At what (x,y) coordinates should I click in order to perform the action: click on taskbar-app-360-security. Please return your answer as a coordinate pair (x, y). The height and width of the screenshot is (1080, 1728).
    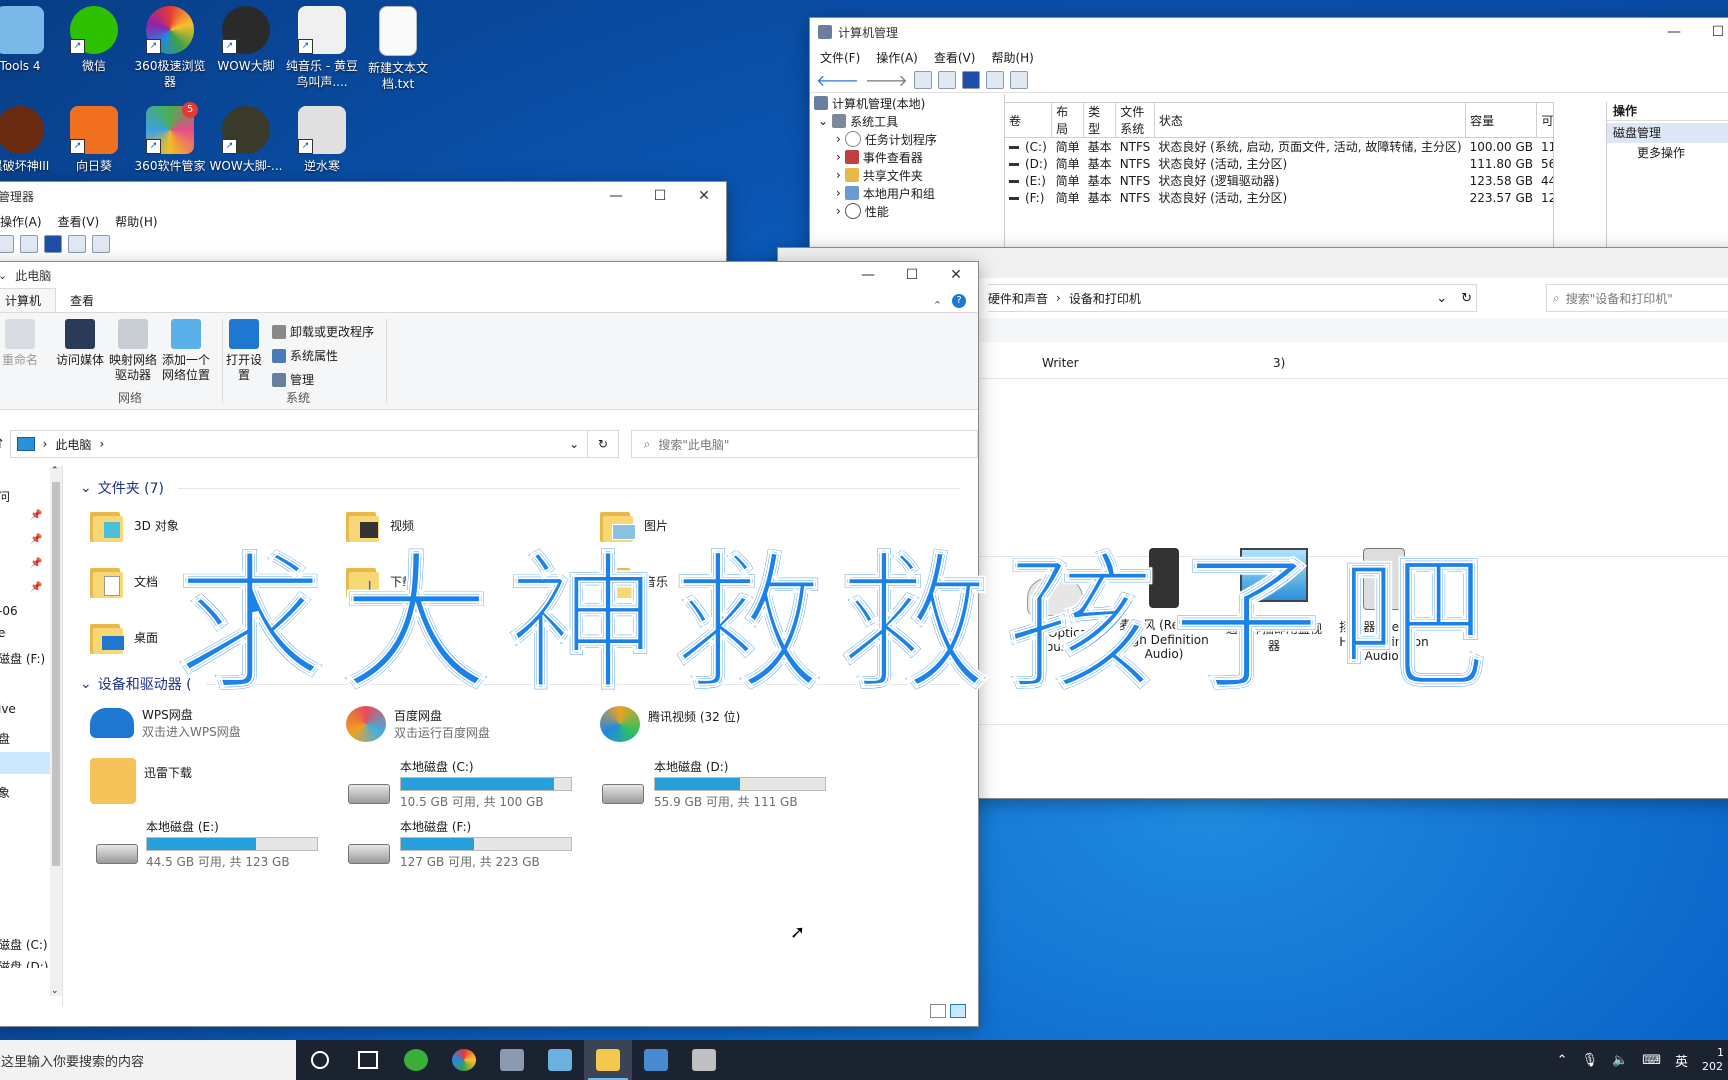
    Looking at the image, I should click on (416, 1060).